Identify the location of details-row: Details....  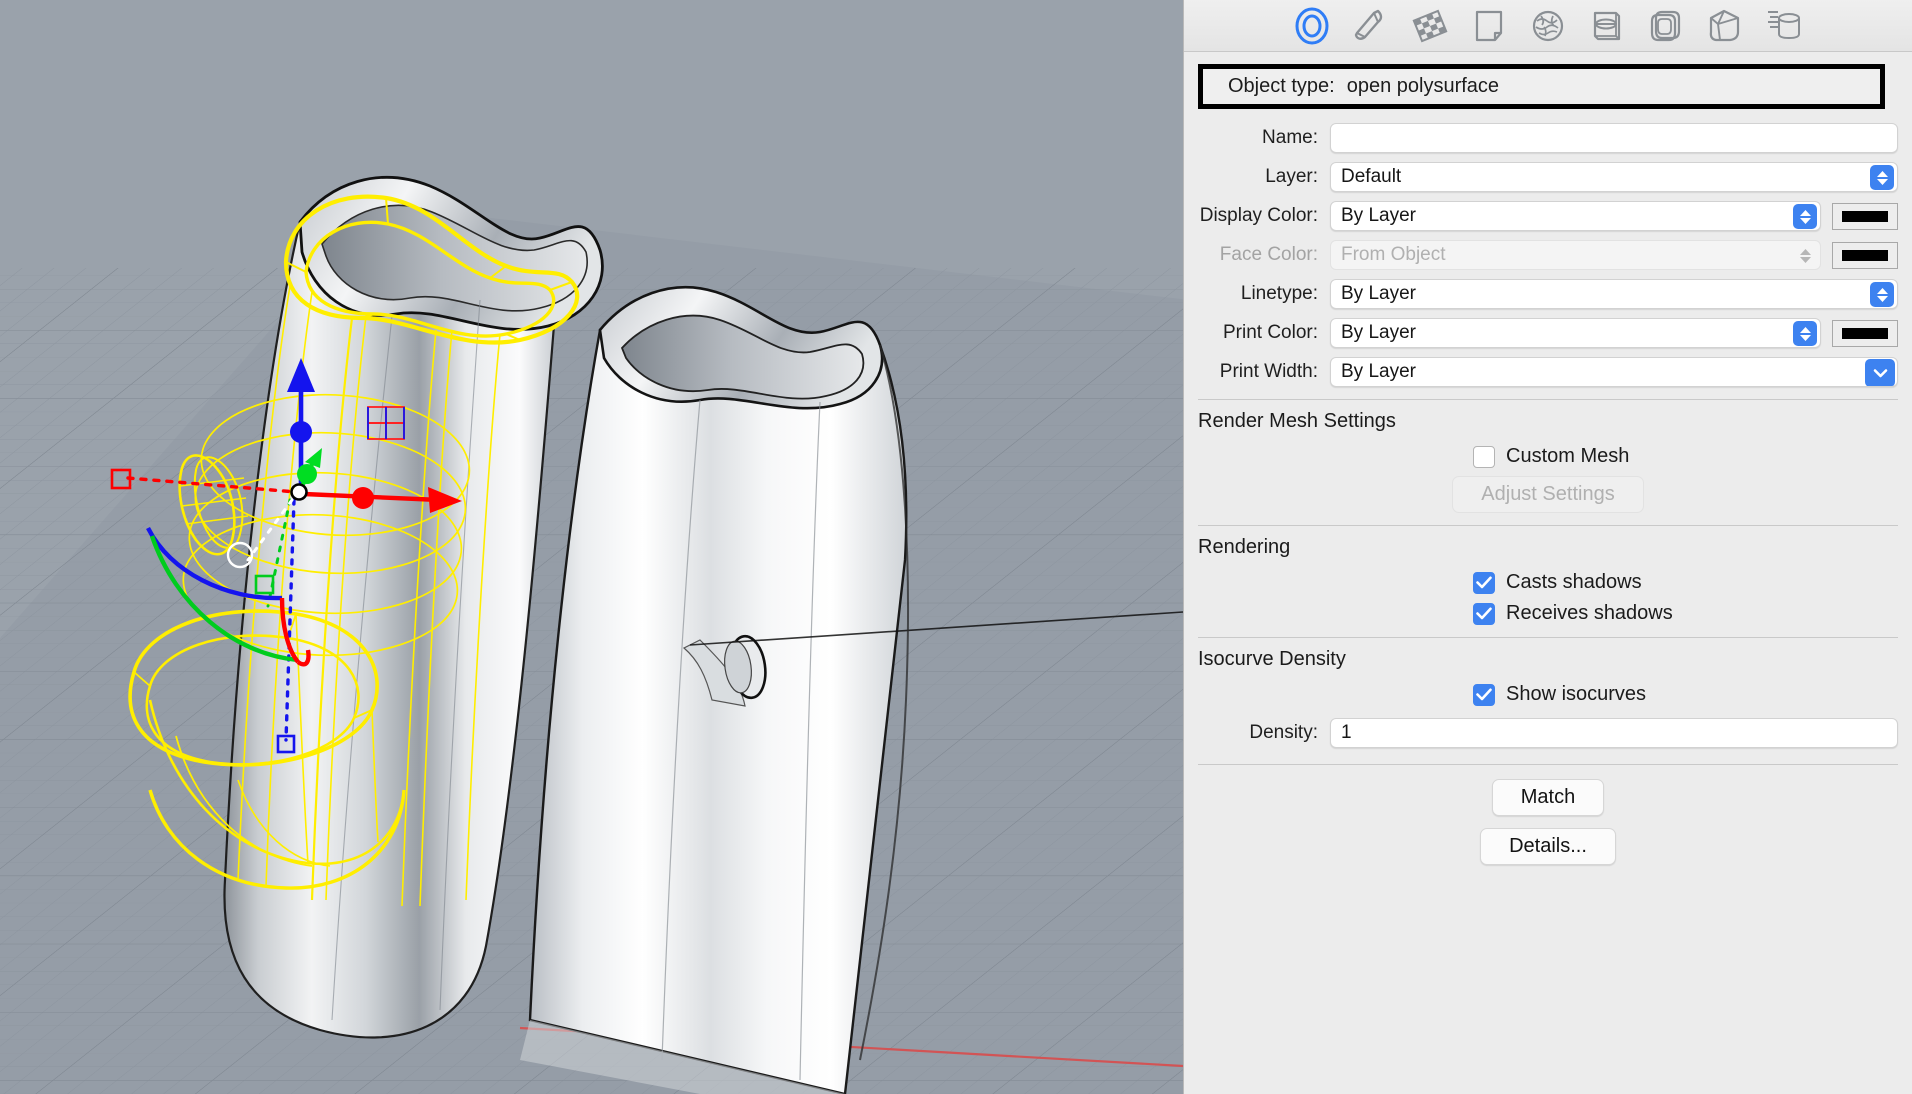
(1548, 846).